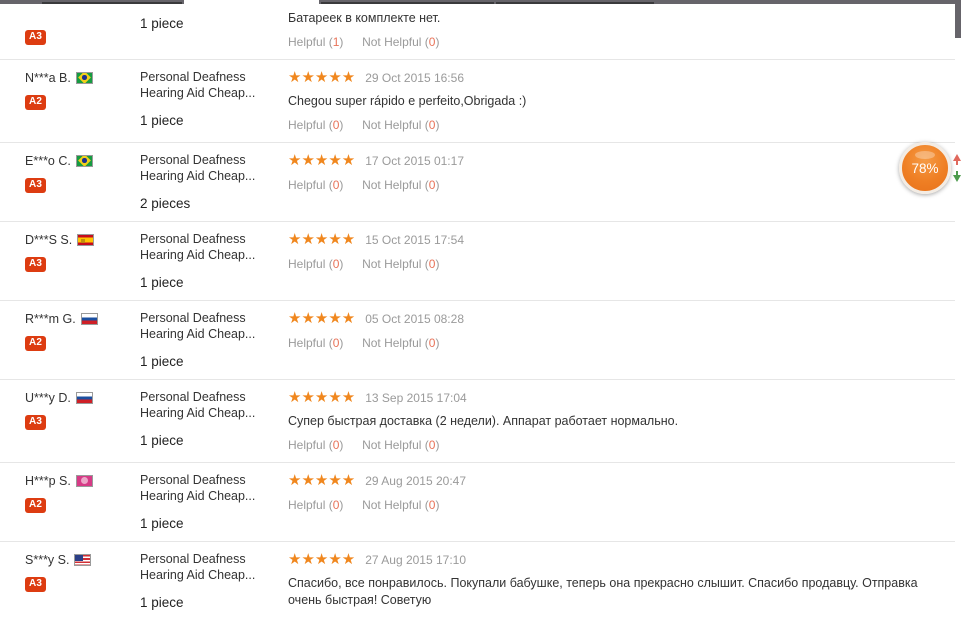 This screenshot has height=644, width=961. I want to click on item-quantity: 2 pieces, so click(165, 203).